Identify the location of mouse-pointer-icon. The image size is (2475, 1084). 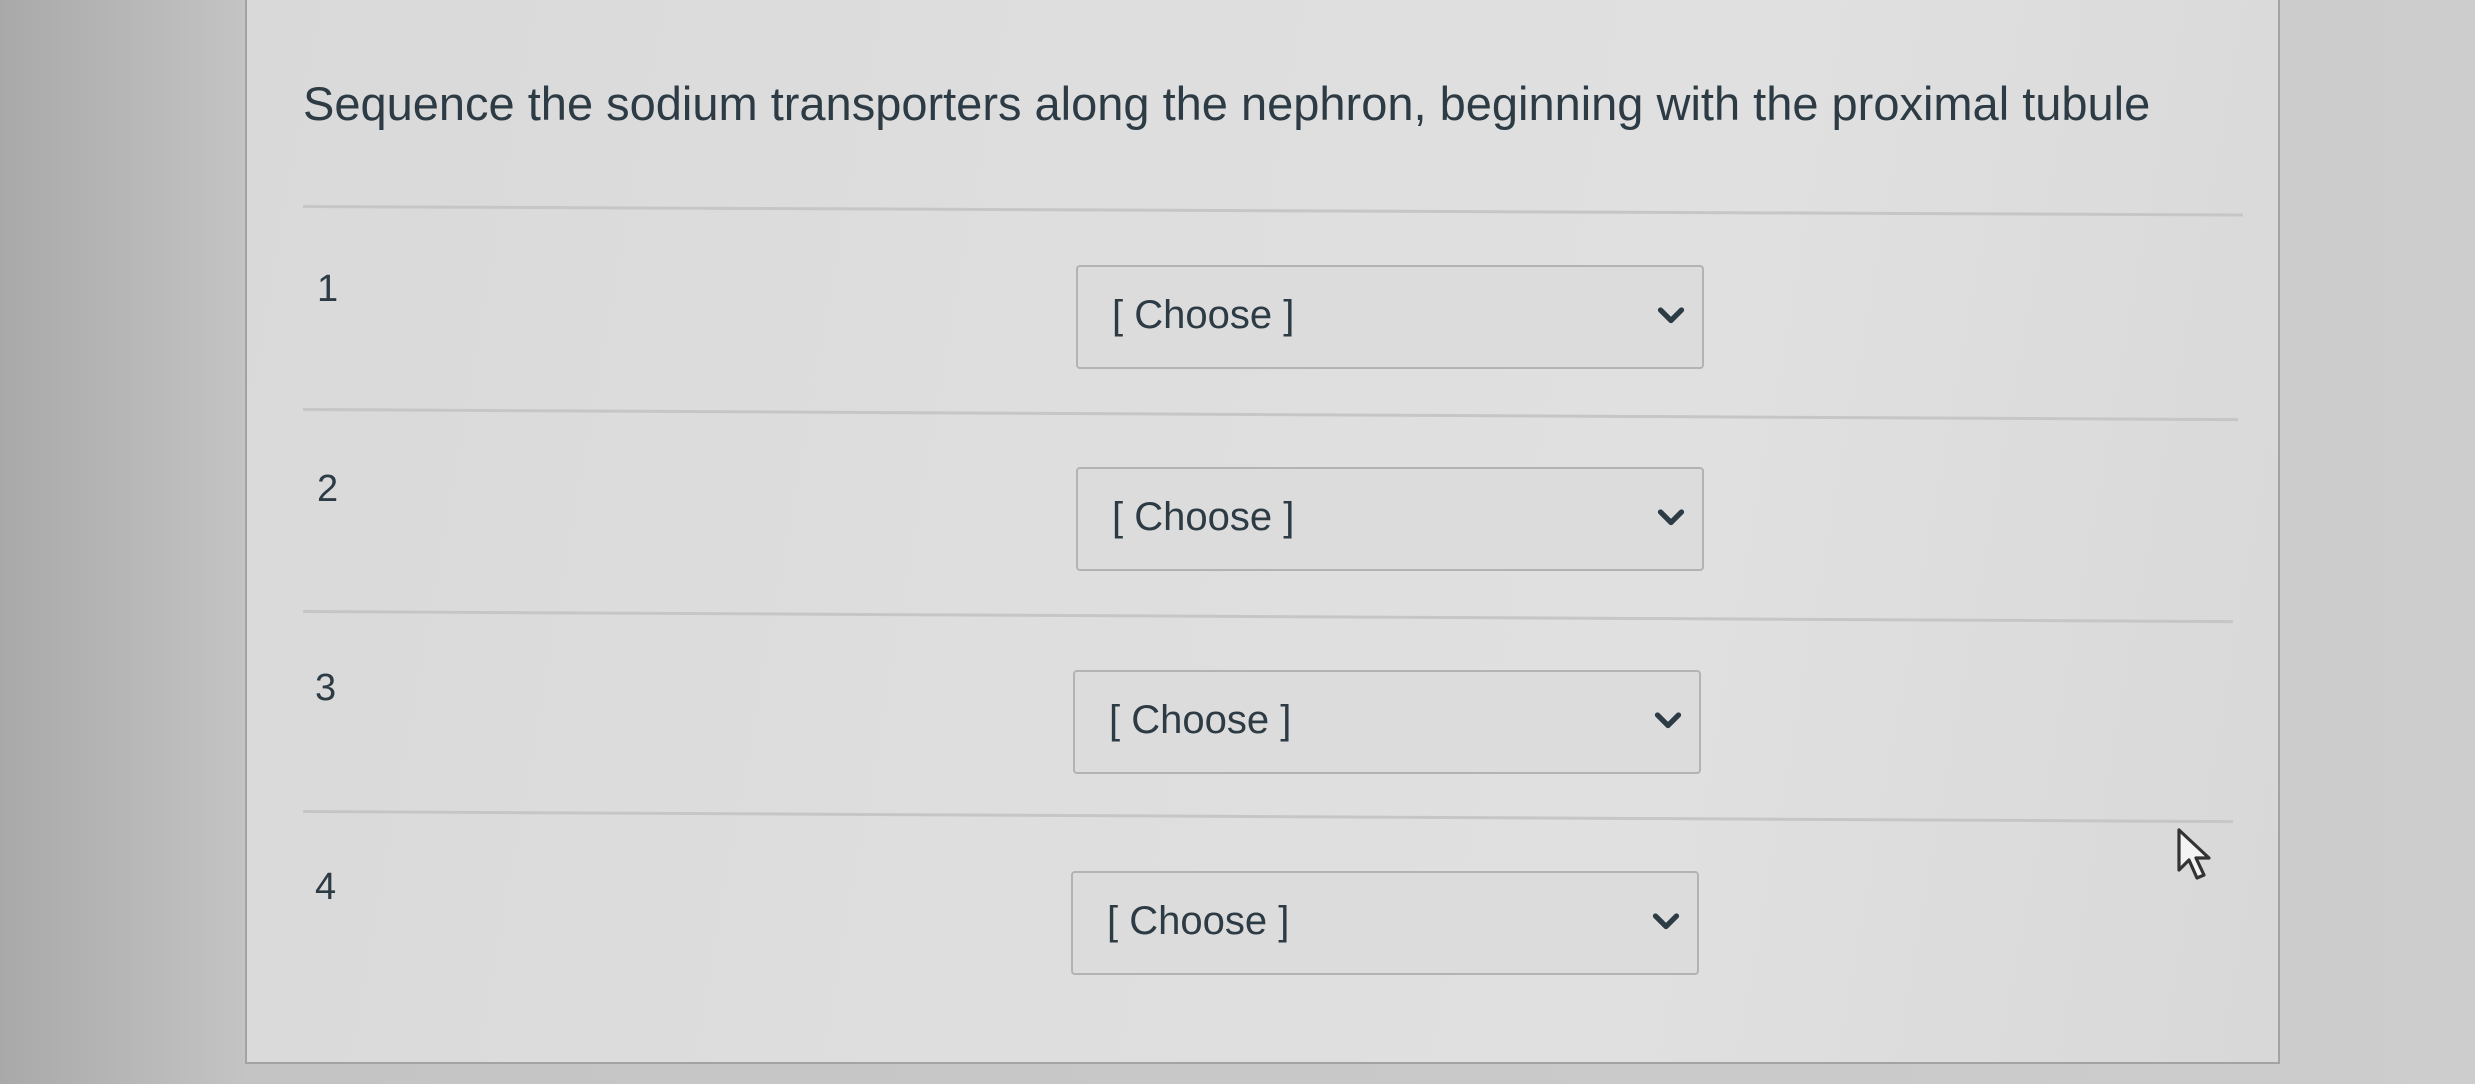
(2194, 854).